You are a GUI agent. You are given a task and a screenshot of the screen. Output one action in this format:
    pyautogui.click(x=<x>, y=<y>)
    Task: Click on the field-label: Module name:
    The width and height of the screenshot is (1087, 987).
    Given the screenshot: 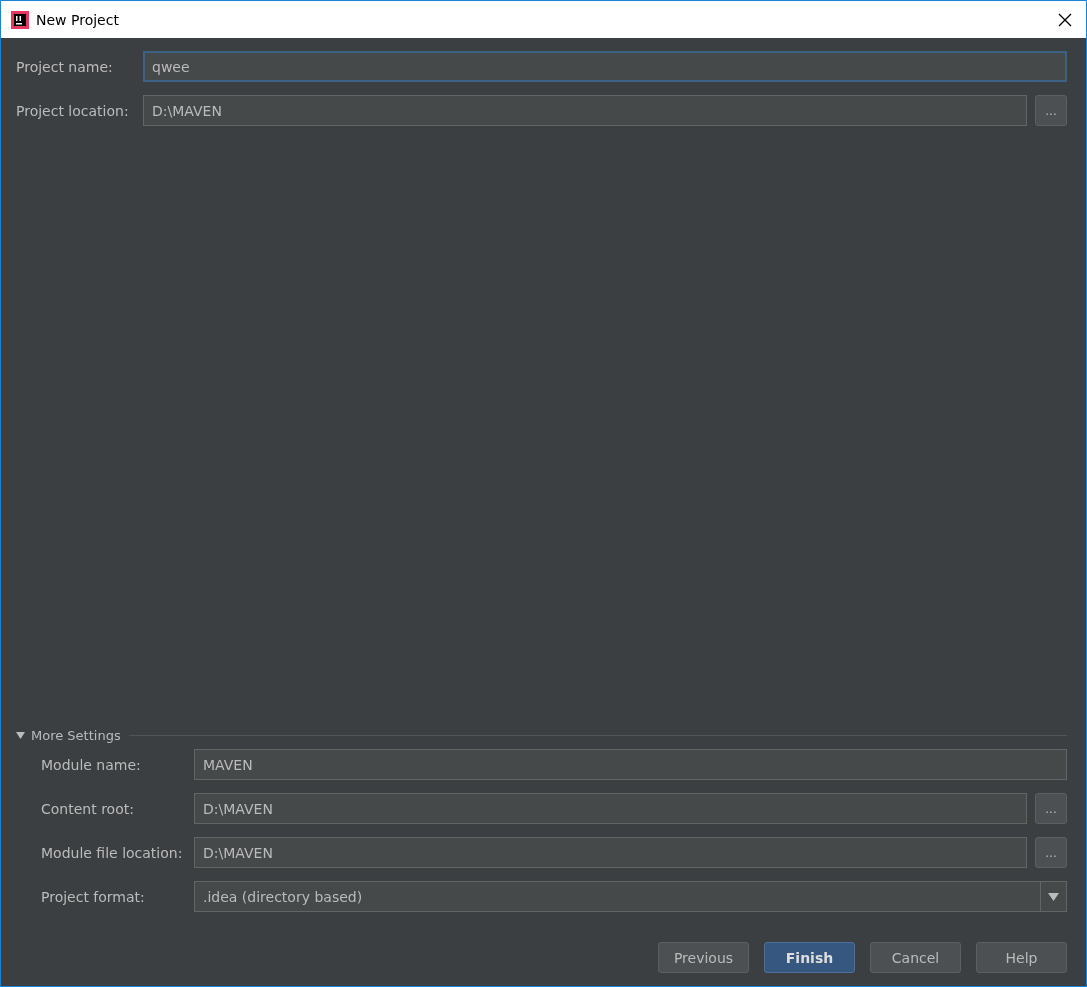 What is the action you would take?
    pyautogui.click(x=91, y=764)
    